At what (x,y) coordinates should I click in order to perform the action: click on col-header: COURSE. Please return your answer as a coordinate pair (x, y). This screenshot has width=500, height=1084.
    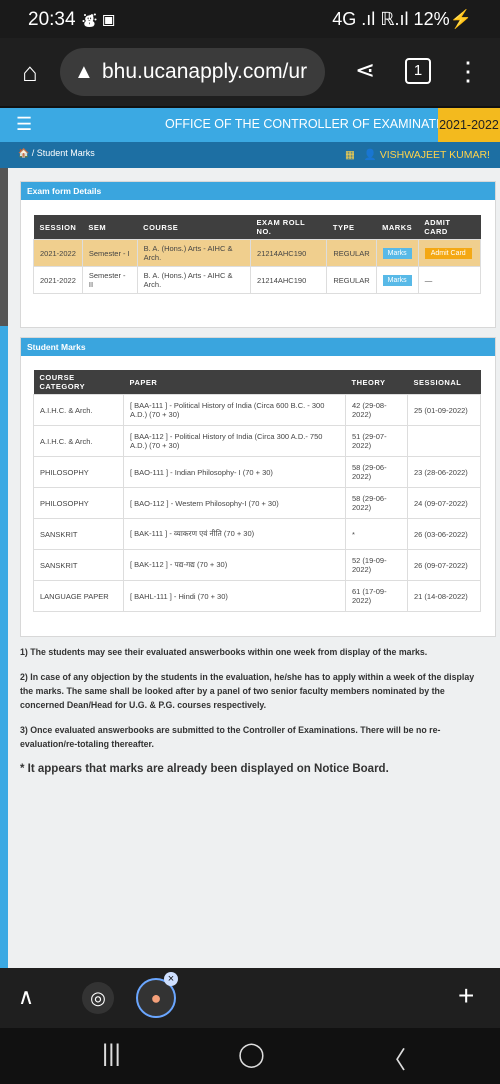
    Looking at the image, I should click on (194, 227).